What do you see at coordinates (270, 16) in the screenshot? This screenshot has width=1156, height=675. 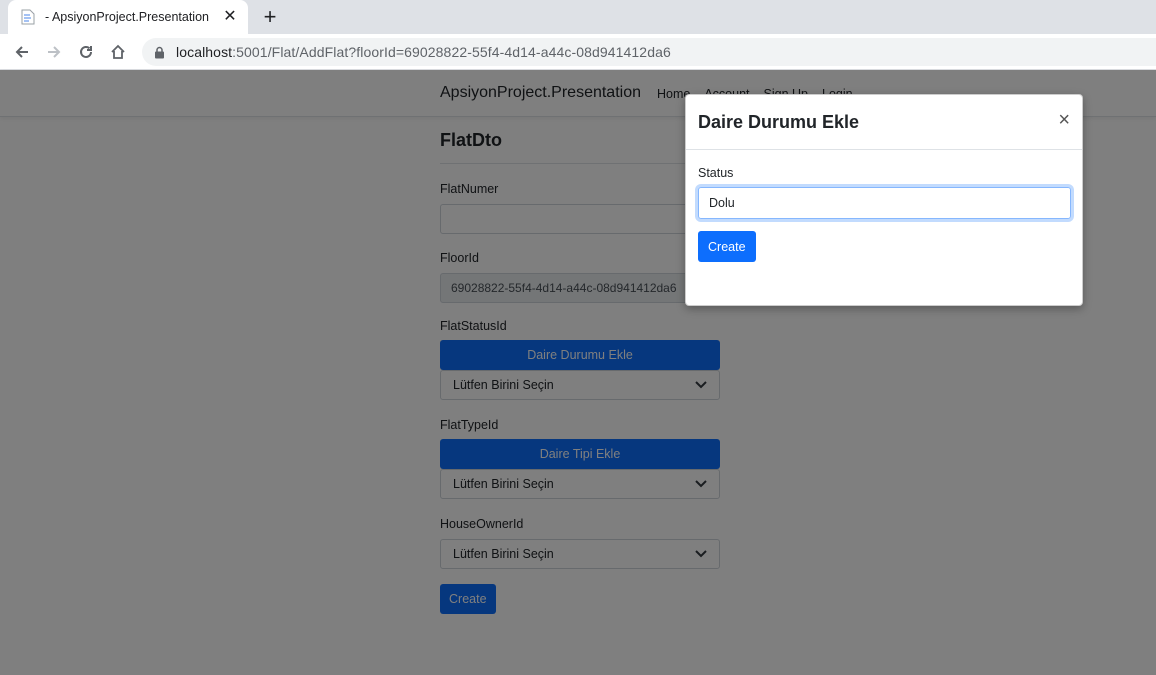 I see `new-tab-icon: +` at bounding box center [270, 16].